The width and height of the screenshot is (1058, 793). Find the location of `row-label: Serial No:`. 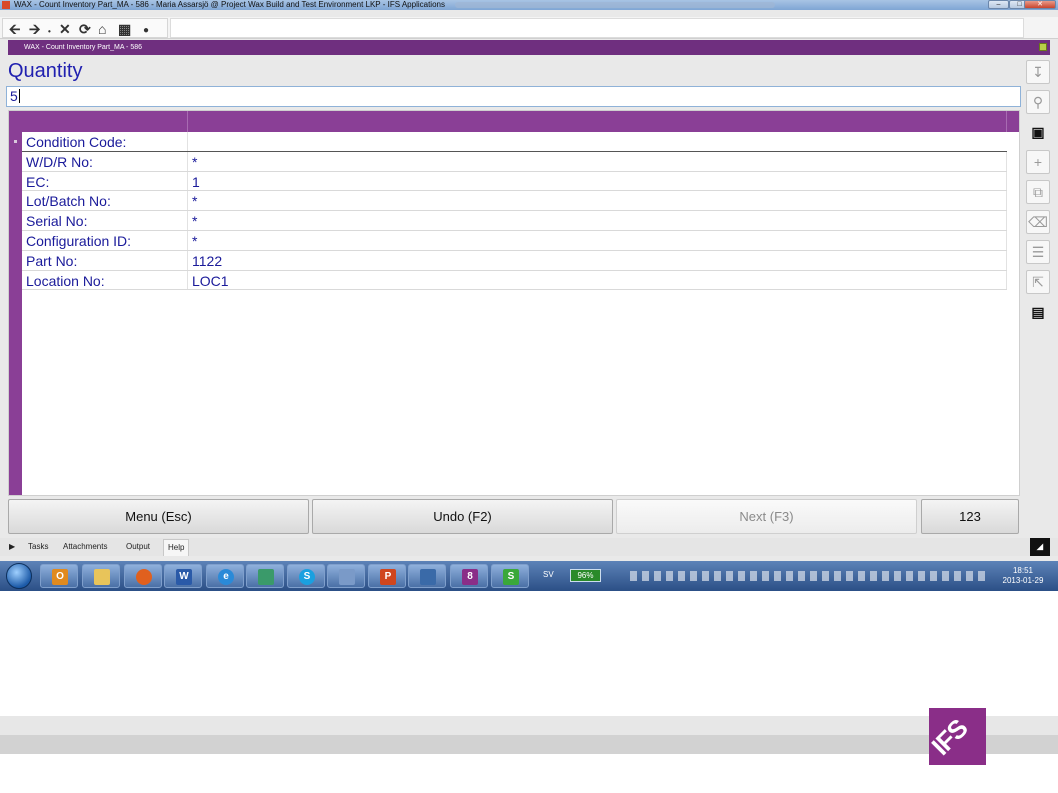

row-label: Serial No: is located at coordinates (57, 221).